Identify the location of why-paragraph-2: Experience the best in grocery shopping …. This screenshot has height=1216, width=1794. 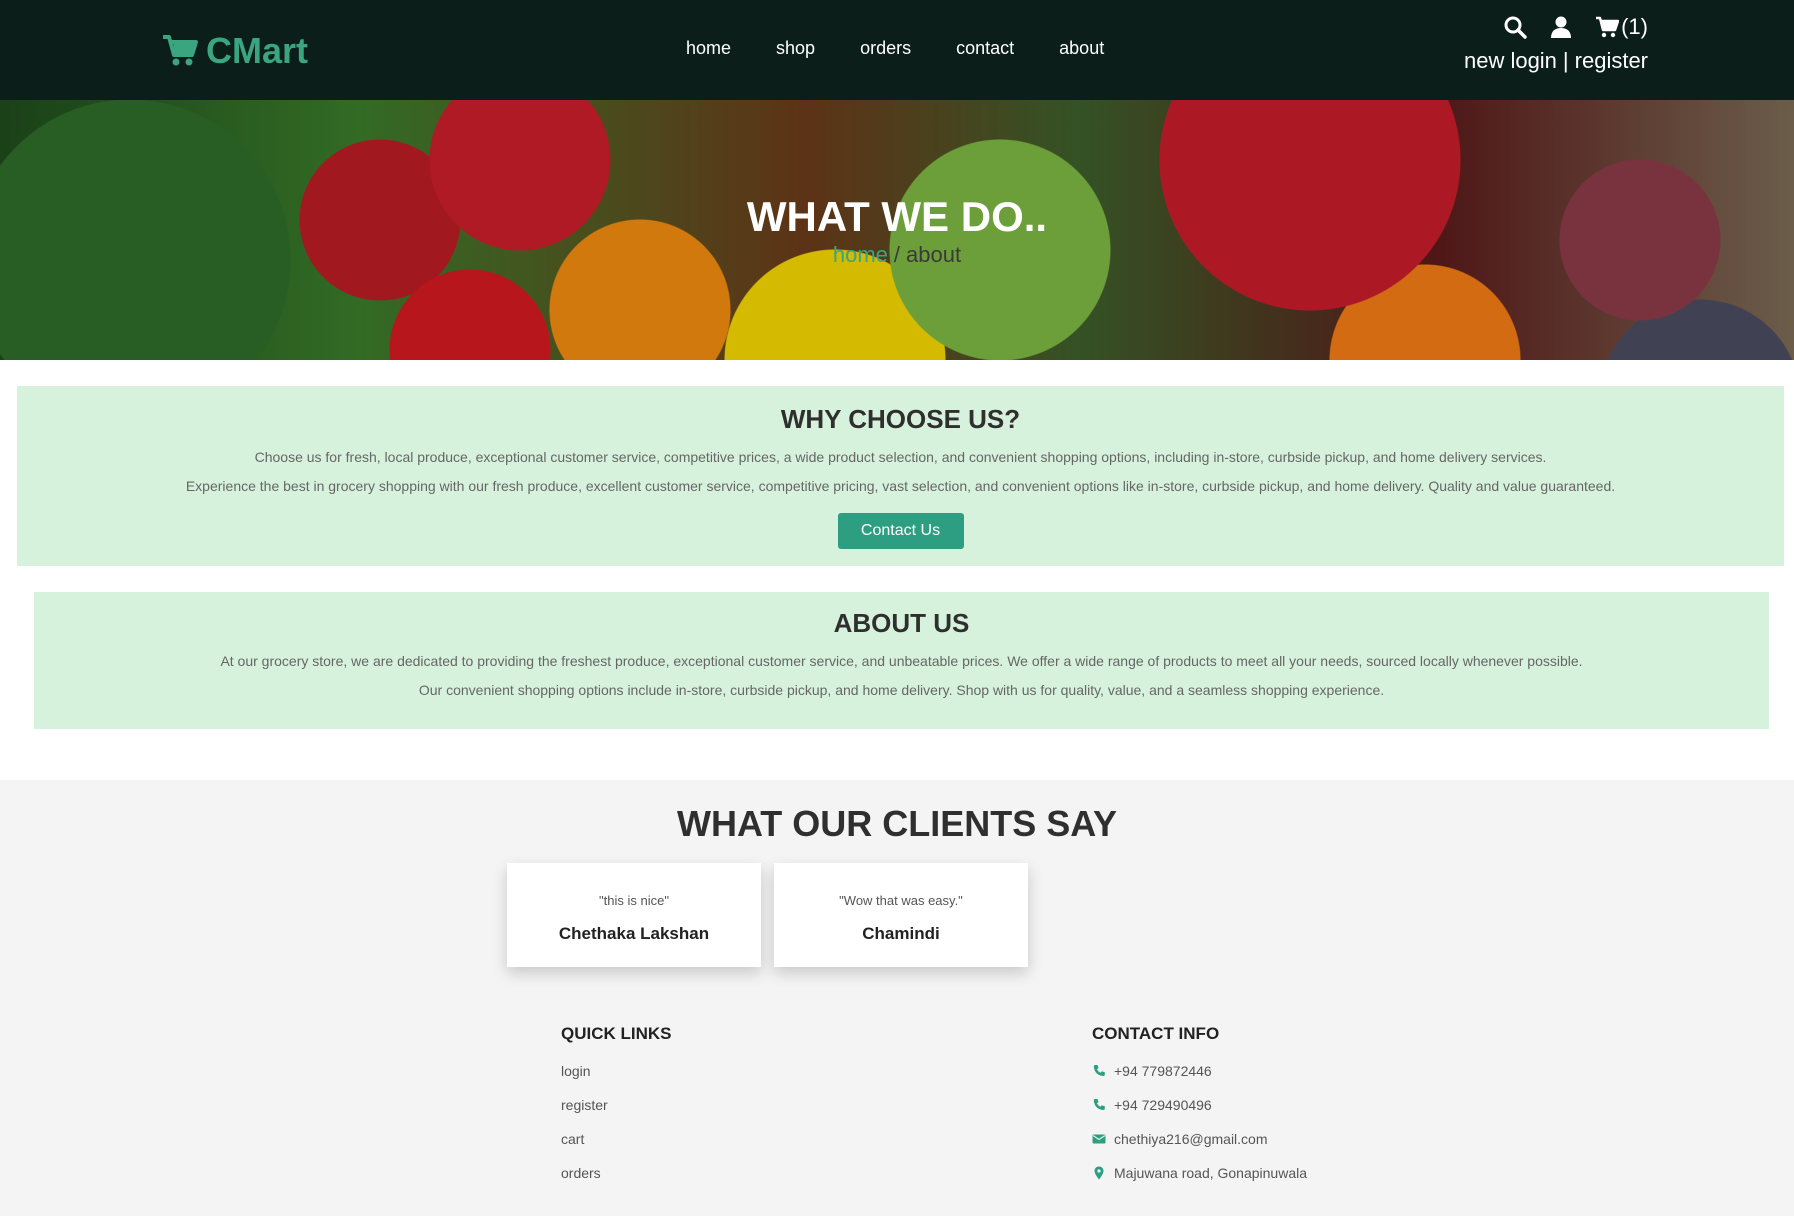
(900, 486).